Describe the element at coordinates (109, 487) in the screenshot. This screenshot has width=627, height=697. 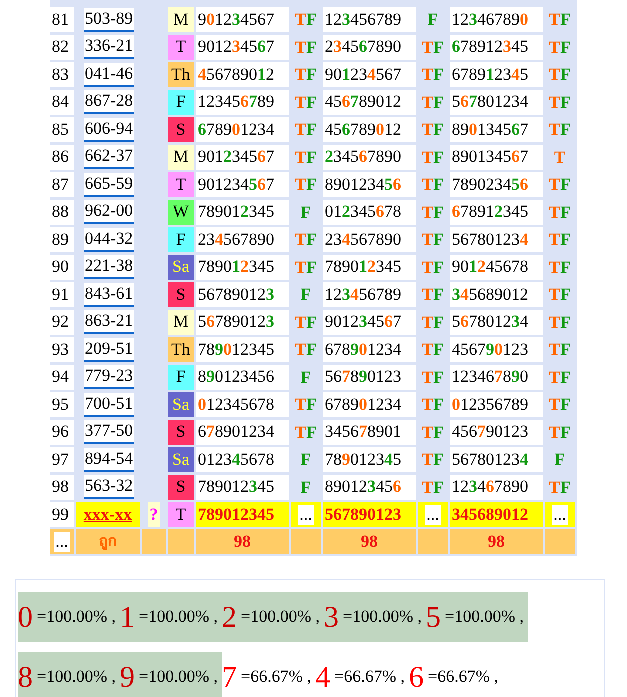
I see `result-link: 563-32` at that location.